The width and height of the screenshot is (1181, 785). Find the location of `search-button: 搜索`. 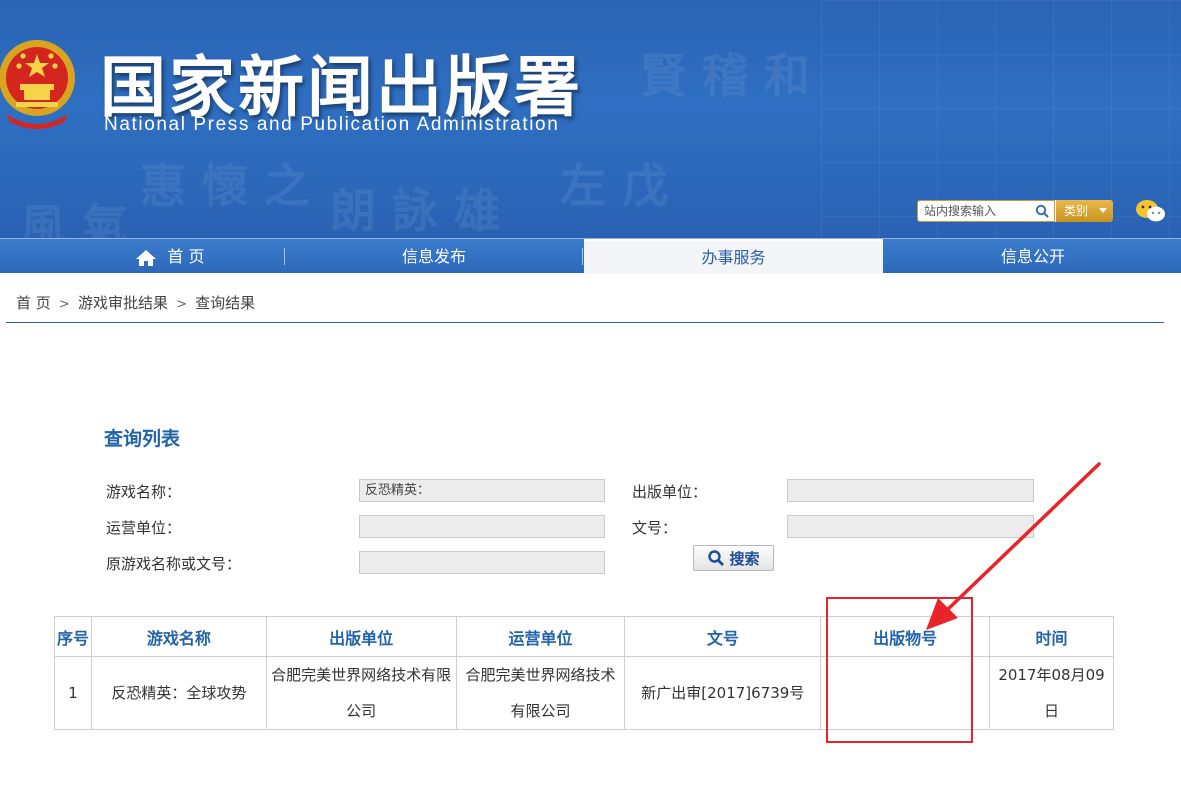

search-button: 搜索 is located at coordinates (733, 558).